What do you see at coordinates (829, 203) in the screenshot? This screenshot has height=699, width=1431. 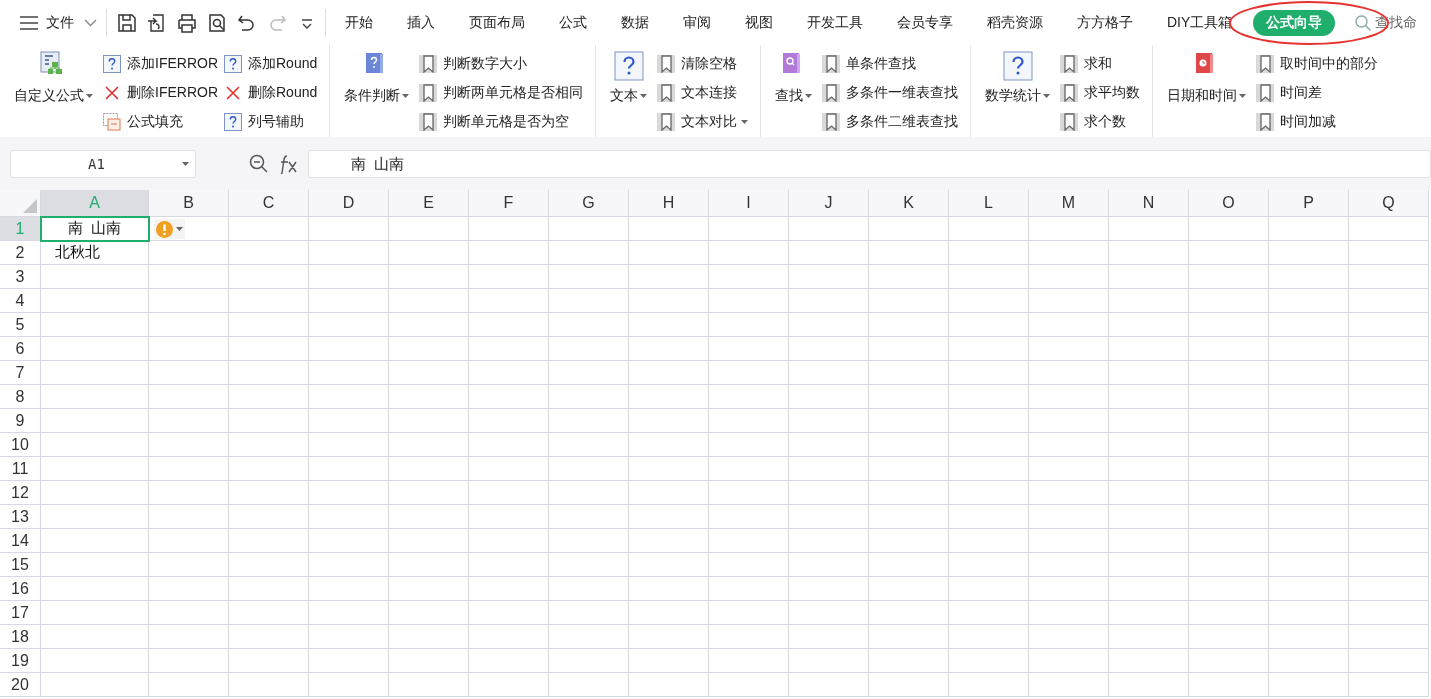 I see `column-header: J` at bounding box center [829, 203].